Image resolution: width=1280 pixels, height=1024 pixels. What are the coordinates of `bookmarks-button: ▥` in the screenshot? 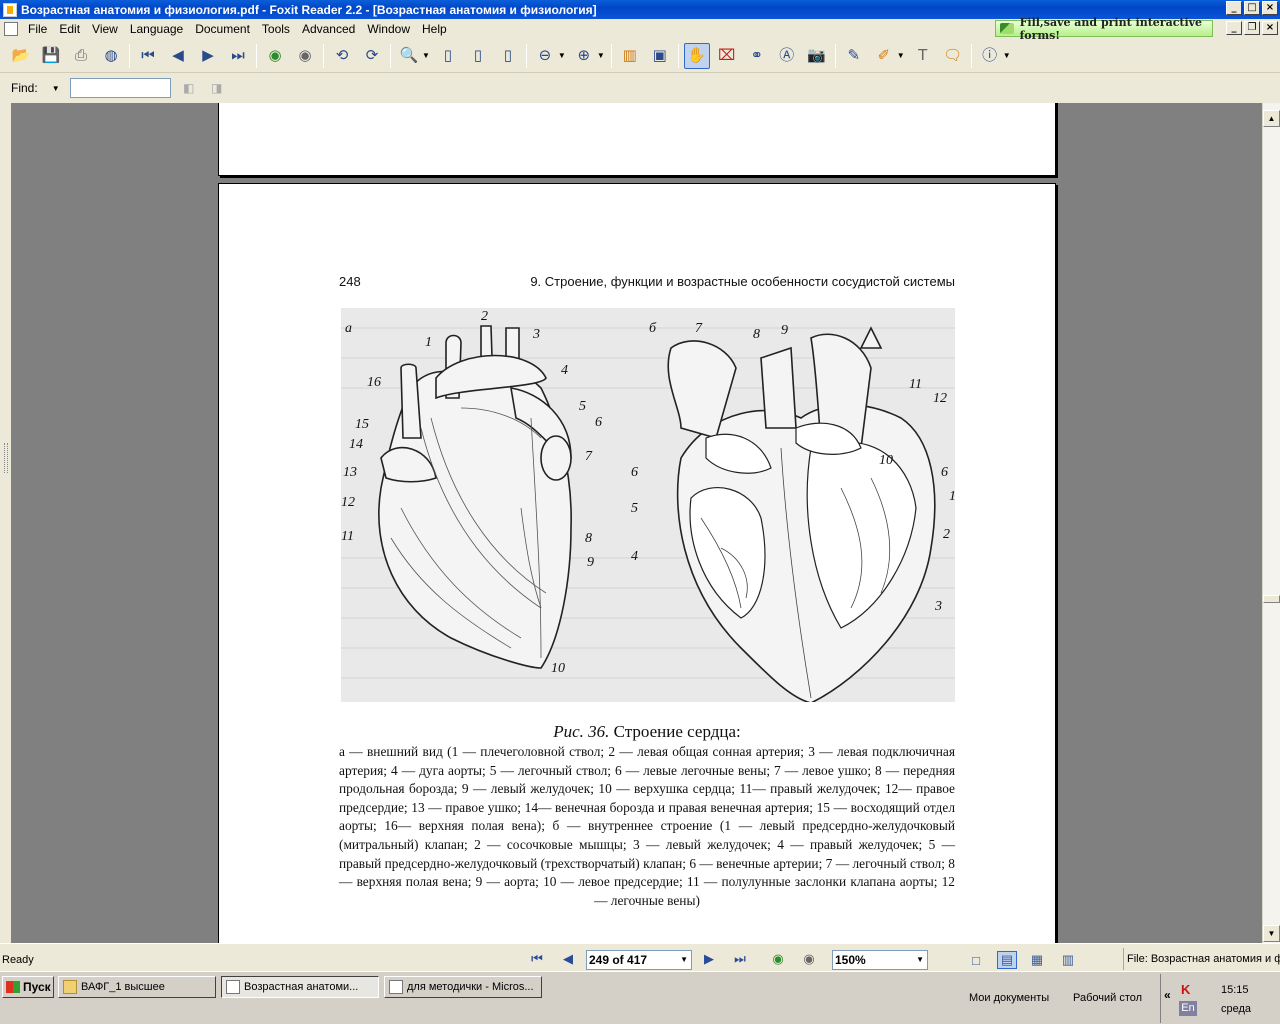 It's located at (630, 56).